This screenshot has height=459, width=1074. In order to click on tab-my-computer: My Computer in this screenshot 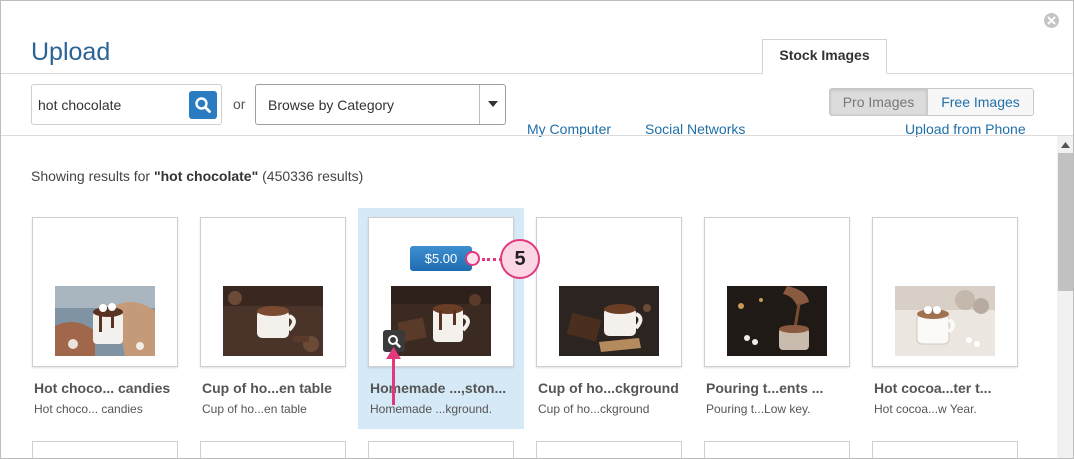, I will do `click(569, 131)`.